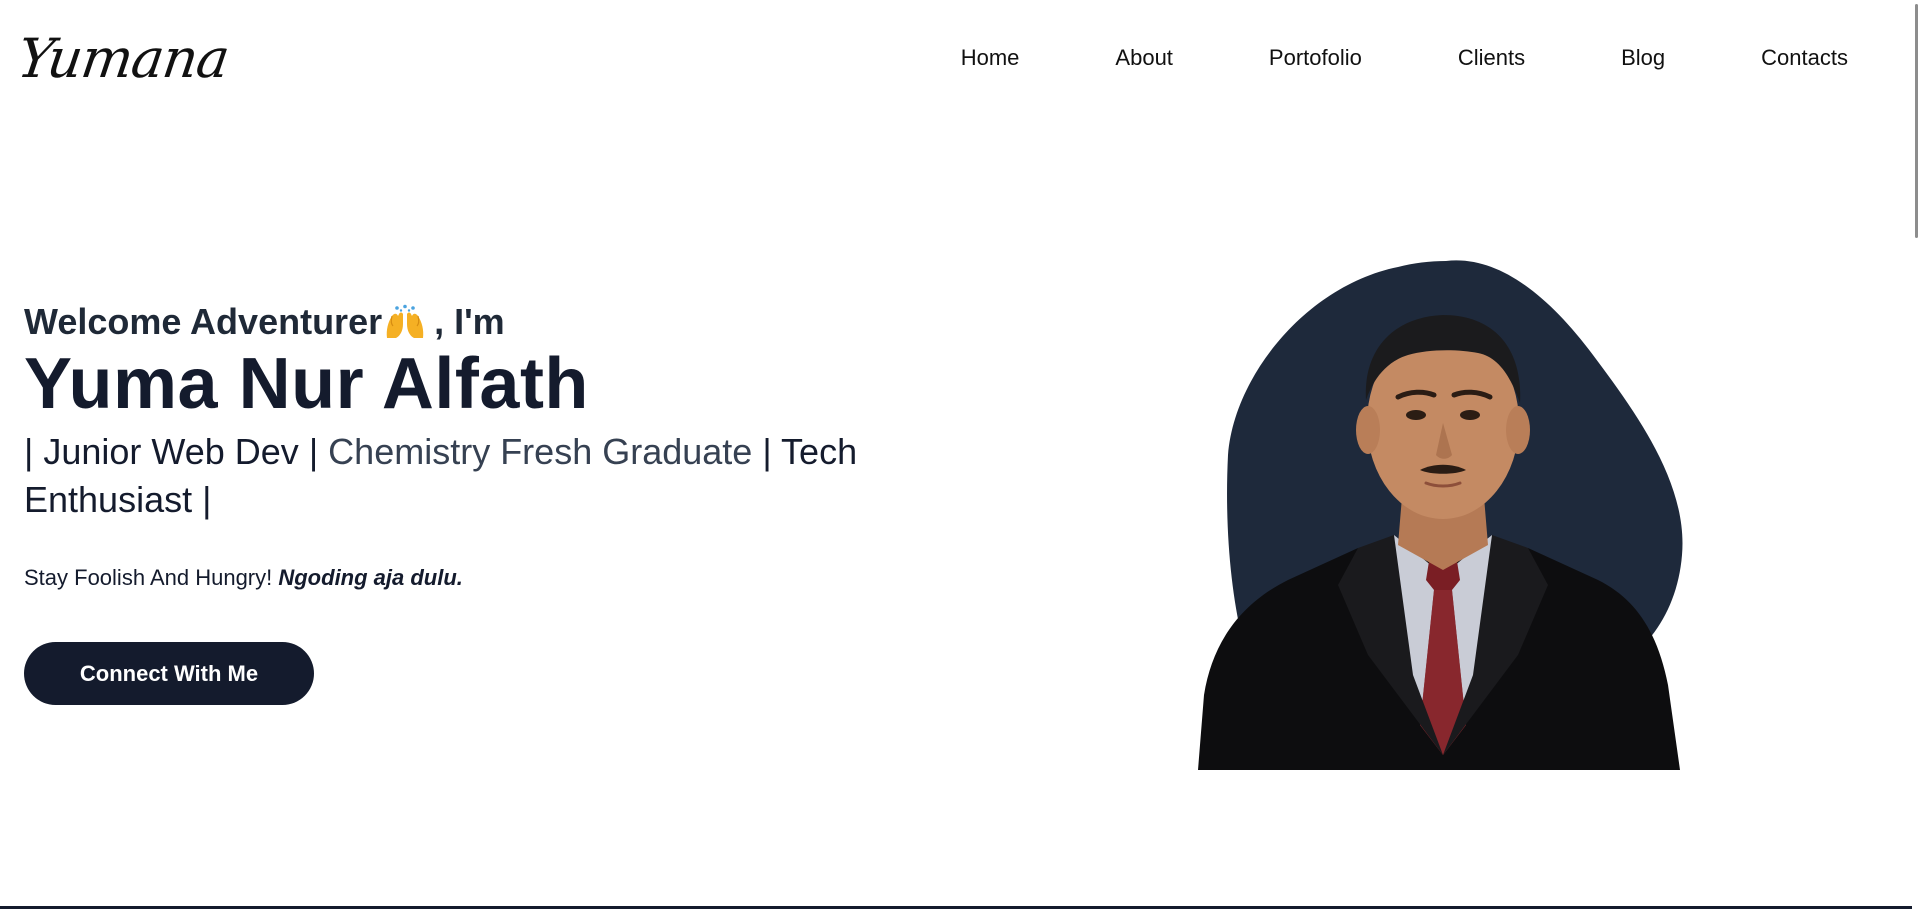  I want to click on nav-portfolio: Portofolio, so click(1315, 58).